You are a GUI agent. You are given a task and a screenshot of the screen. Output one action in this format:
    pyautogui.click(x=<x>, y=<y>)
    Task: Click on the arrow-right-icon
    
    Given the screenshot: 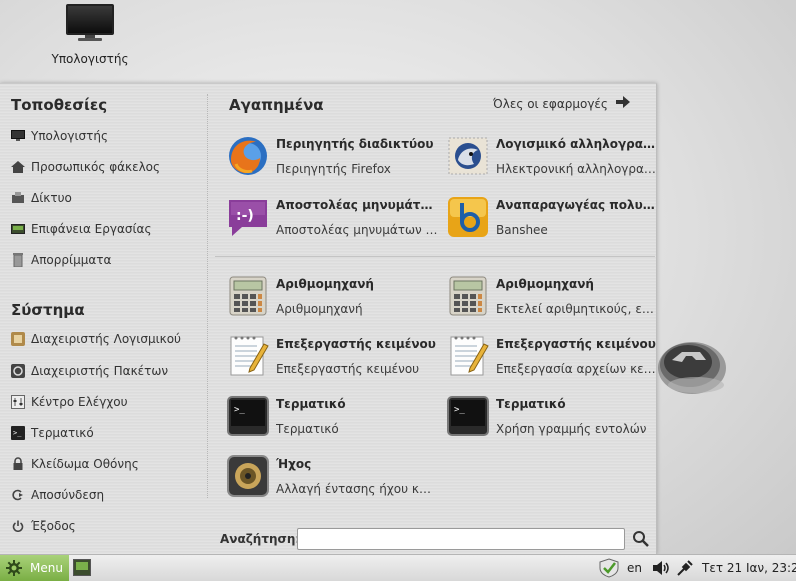 What is the action you would take?
    pyautogui.click(x=622, y=103)
    